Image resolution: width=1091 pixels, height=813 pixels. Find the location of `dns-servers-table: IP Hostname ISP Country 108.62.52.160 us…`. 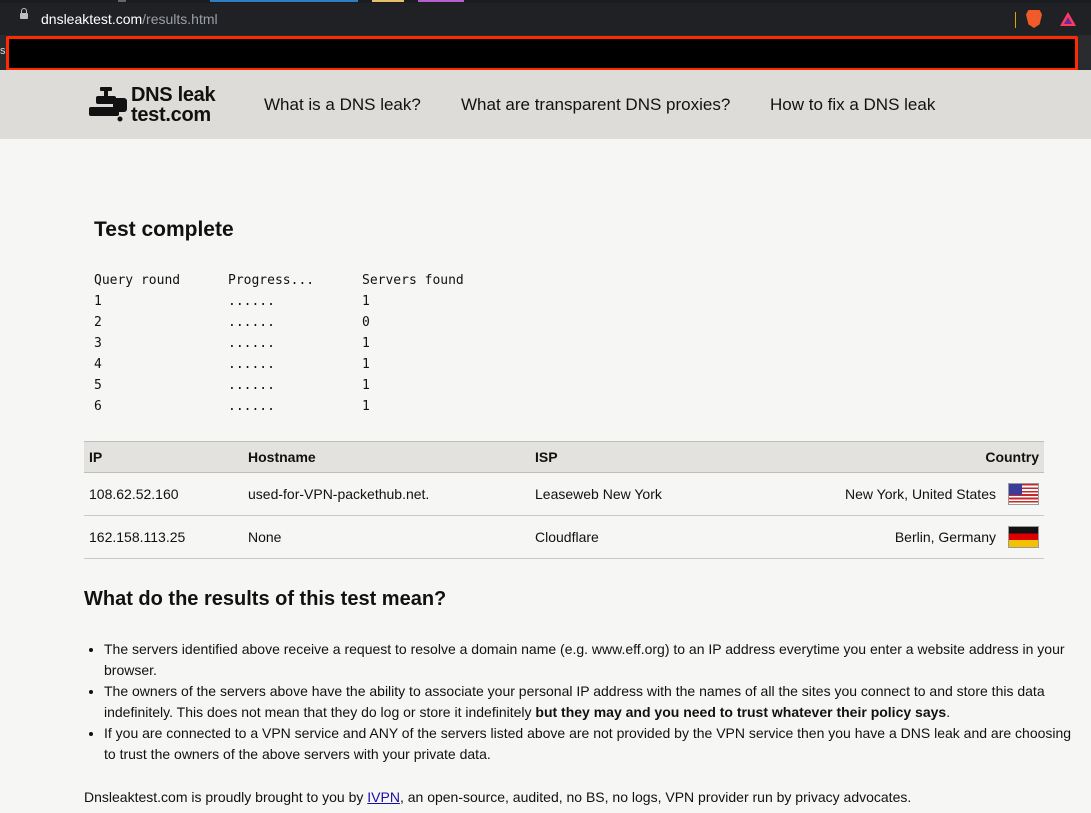

dns-servers-table: IP Hostname ISP Country 108.62.52.160 us… is located at coordinates (564, 500).